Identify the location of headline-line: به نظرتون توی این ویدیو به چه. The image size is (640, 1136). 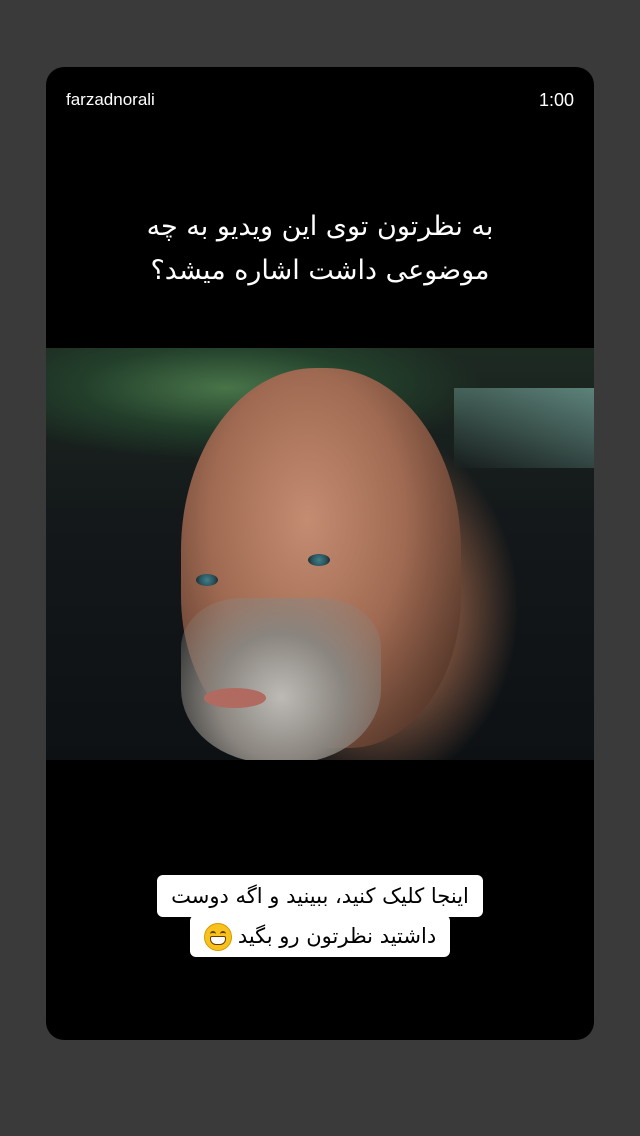
(320, 226).